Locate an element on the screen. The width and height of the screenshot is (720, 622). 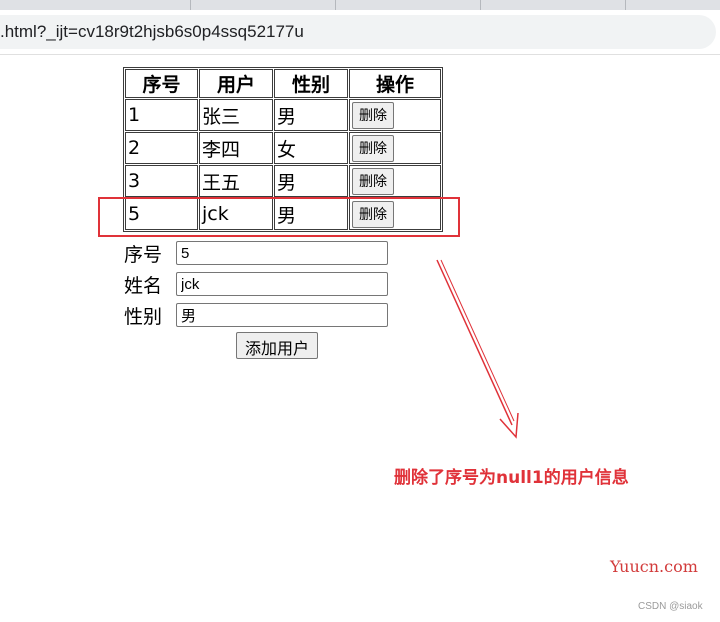
header-user: 用户 is located at coordinates (236, 83).